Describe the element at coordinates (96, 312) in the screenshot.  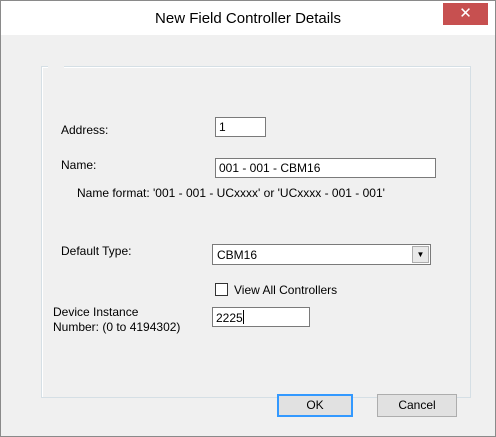
I see `device-instance-label: Device Instance` at that location.